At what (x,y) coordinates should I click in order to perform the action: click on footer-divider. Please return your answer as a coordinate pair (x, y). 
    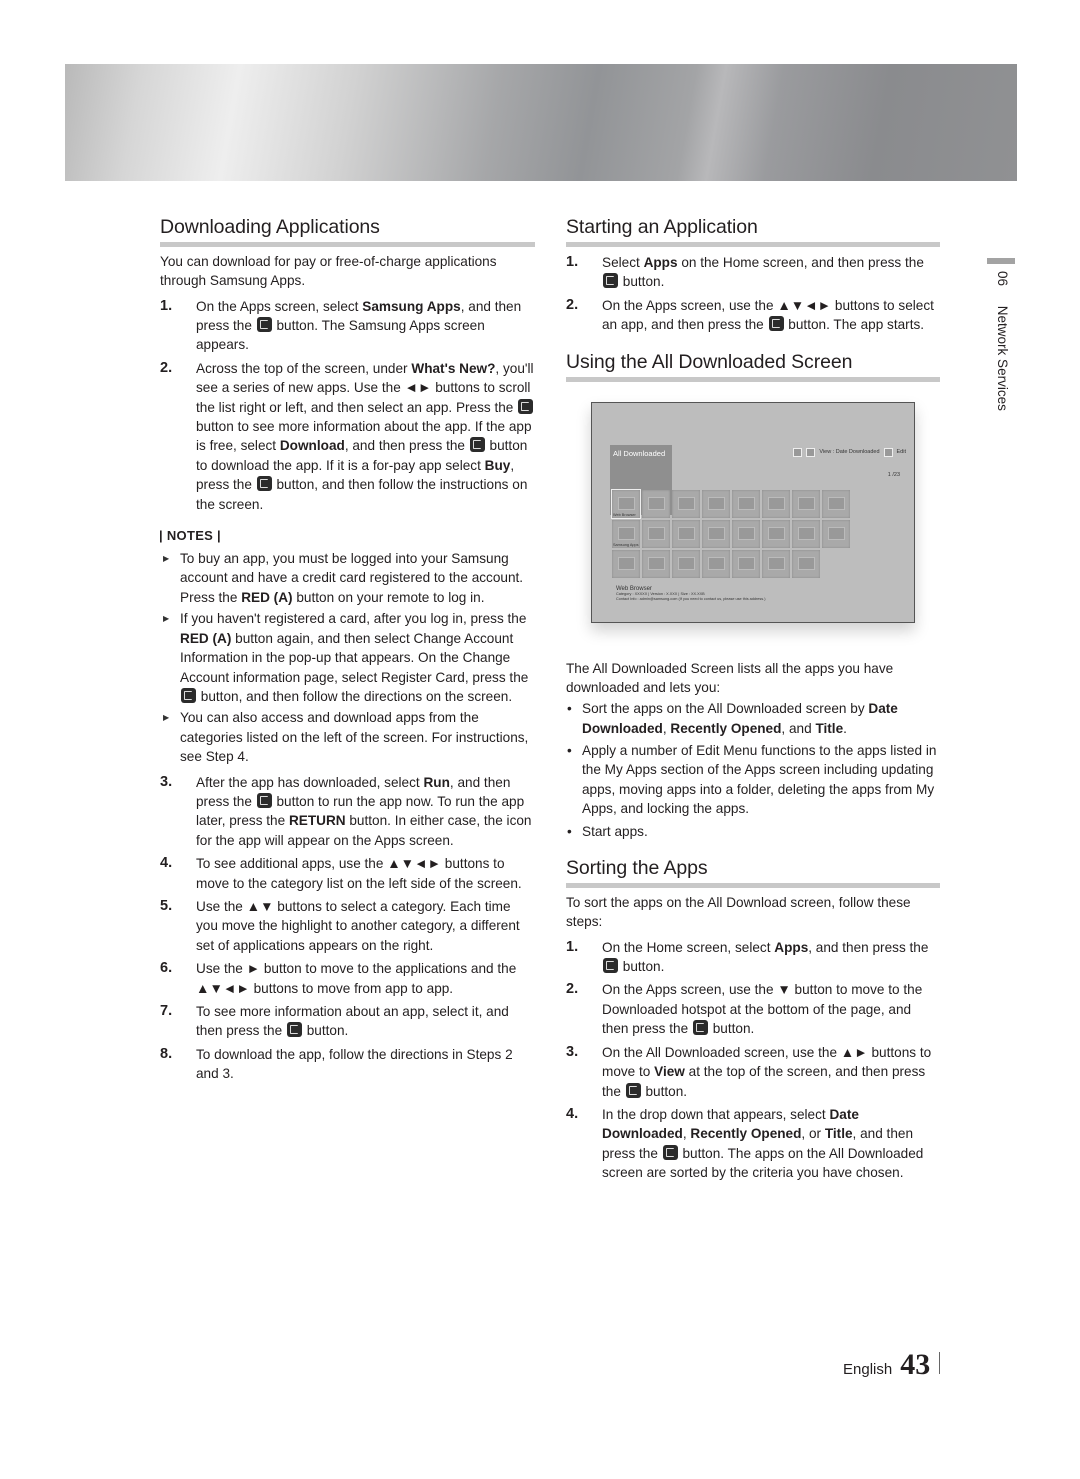
    Looking at the image, I should click on (940, 1363).